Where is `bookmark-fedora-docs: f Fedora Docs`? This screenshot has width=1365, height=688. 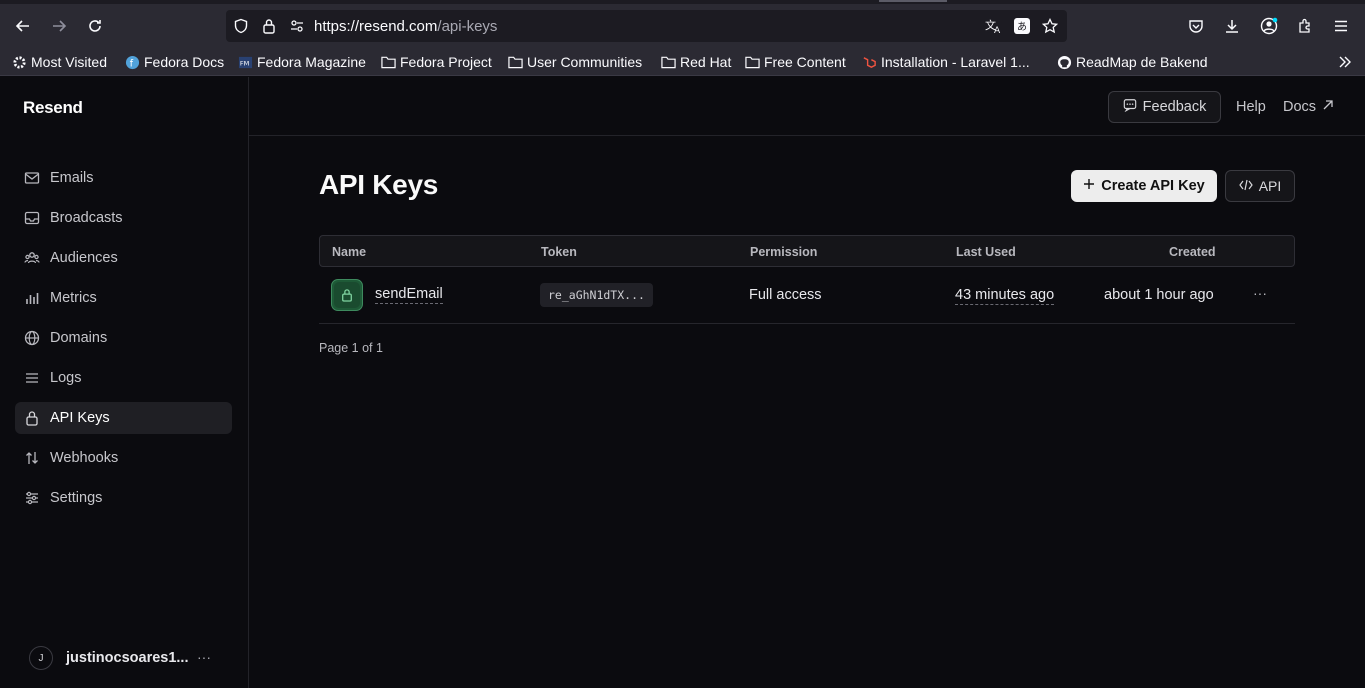 bookmark-fedora-docs: f Fedora Docs is located at coordinates (174, 62).